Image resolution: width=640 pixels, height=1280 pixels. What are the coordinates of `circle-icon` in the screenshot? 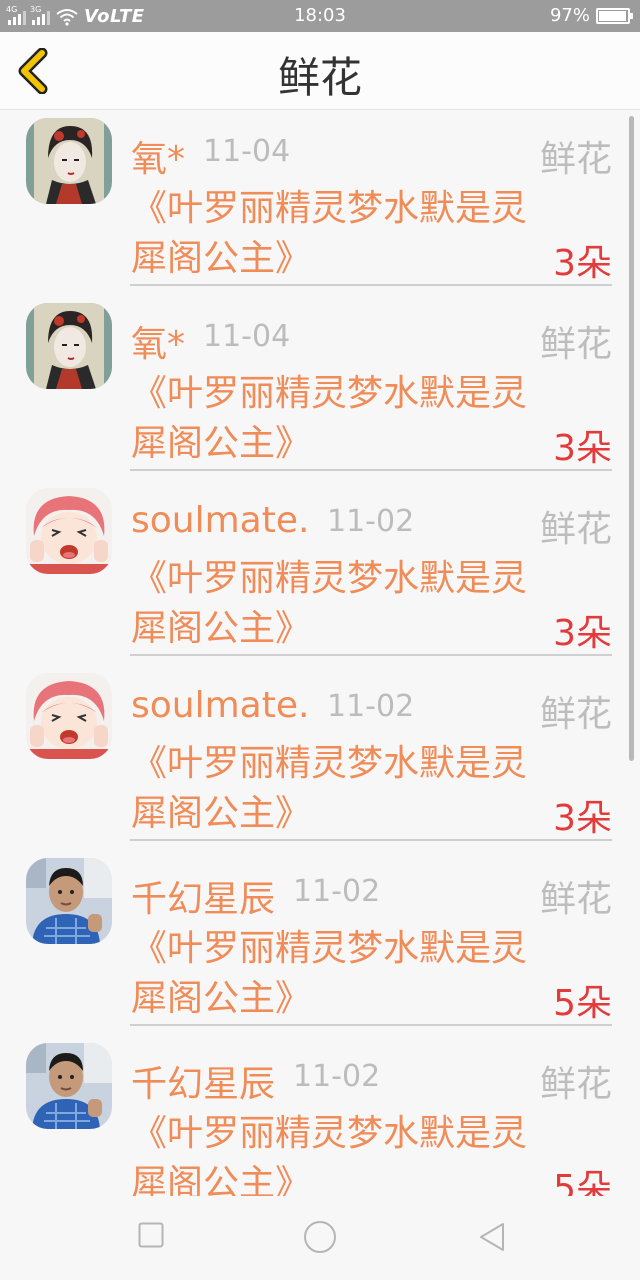 It's located at (320, 1237).